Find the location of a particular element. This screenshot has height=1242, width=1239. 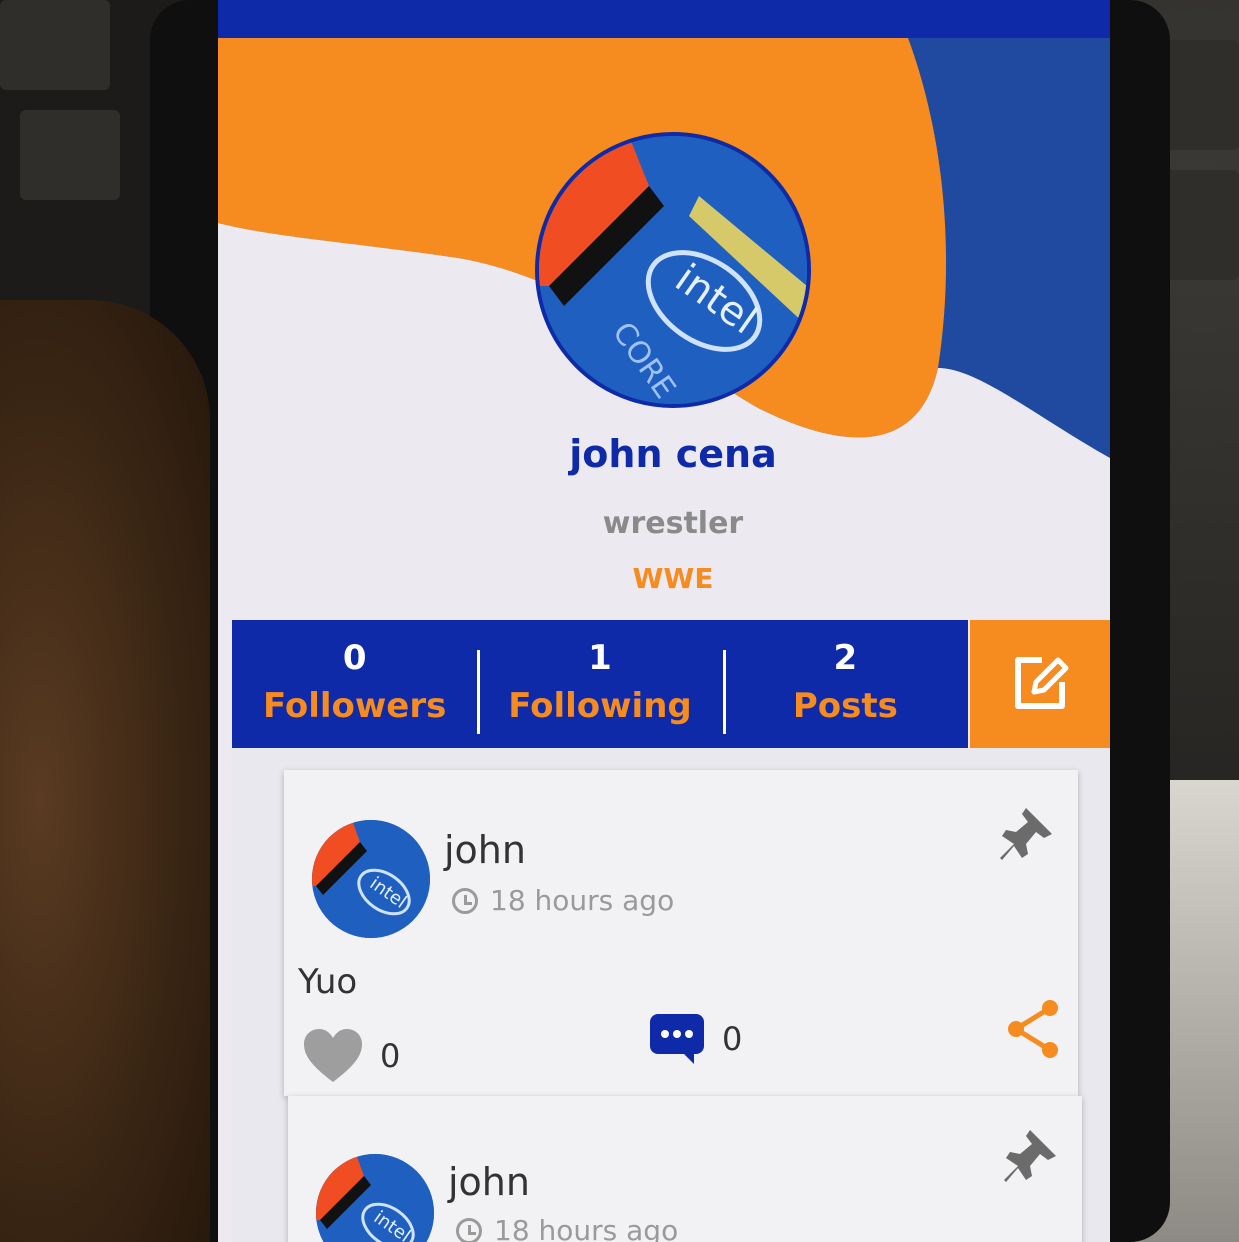

edit-icon is located at coordinates (1042, 683).